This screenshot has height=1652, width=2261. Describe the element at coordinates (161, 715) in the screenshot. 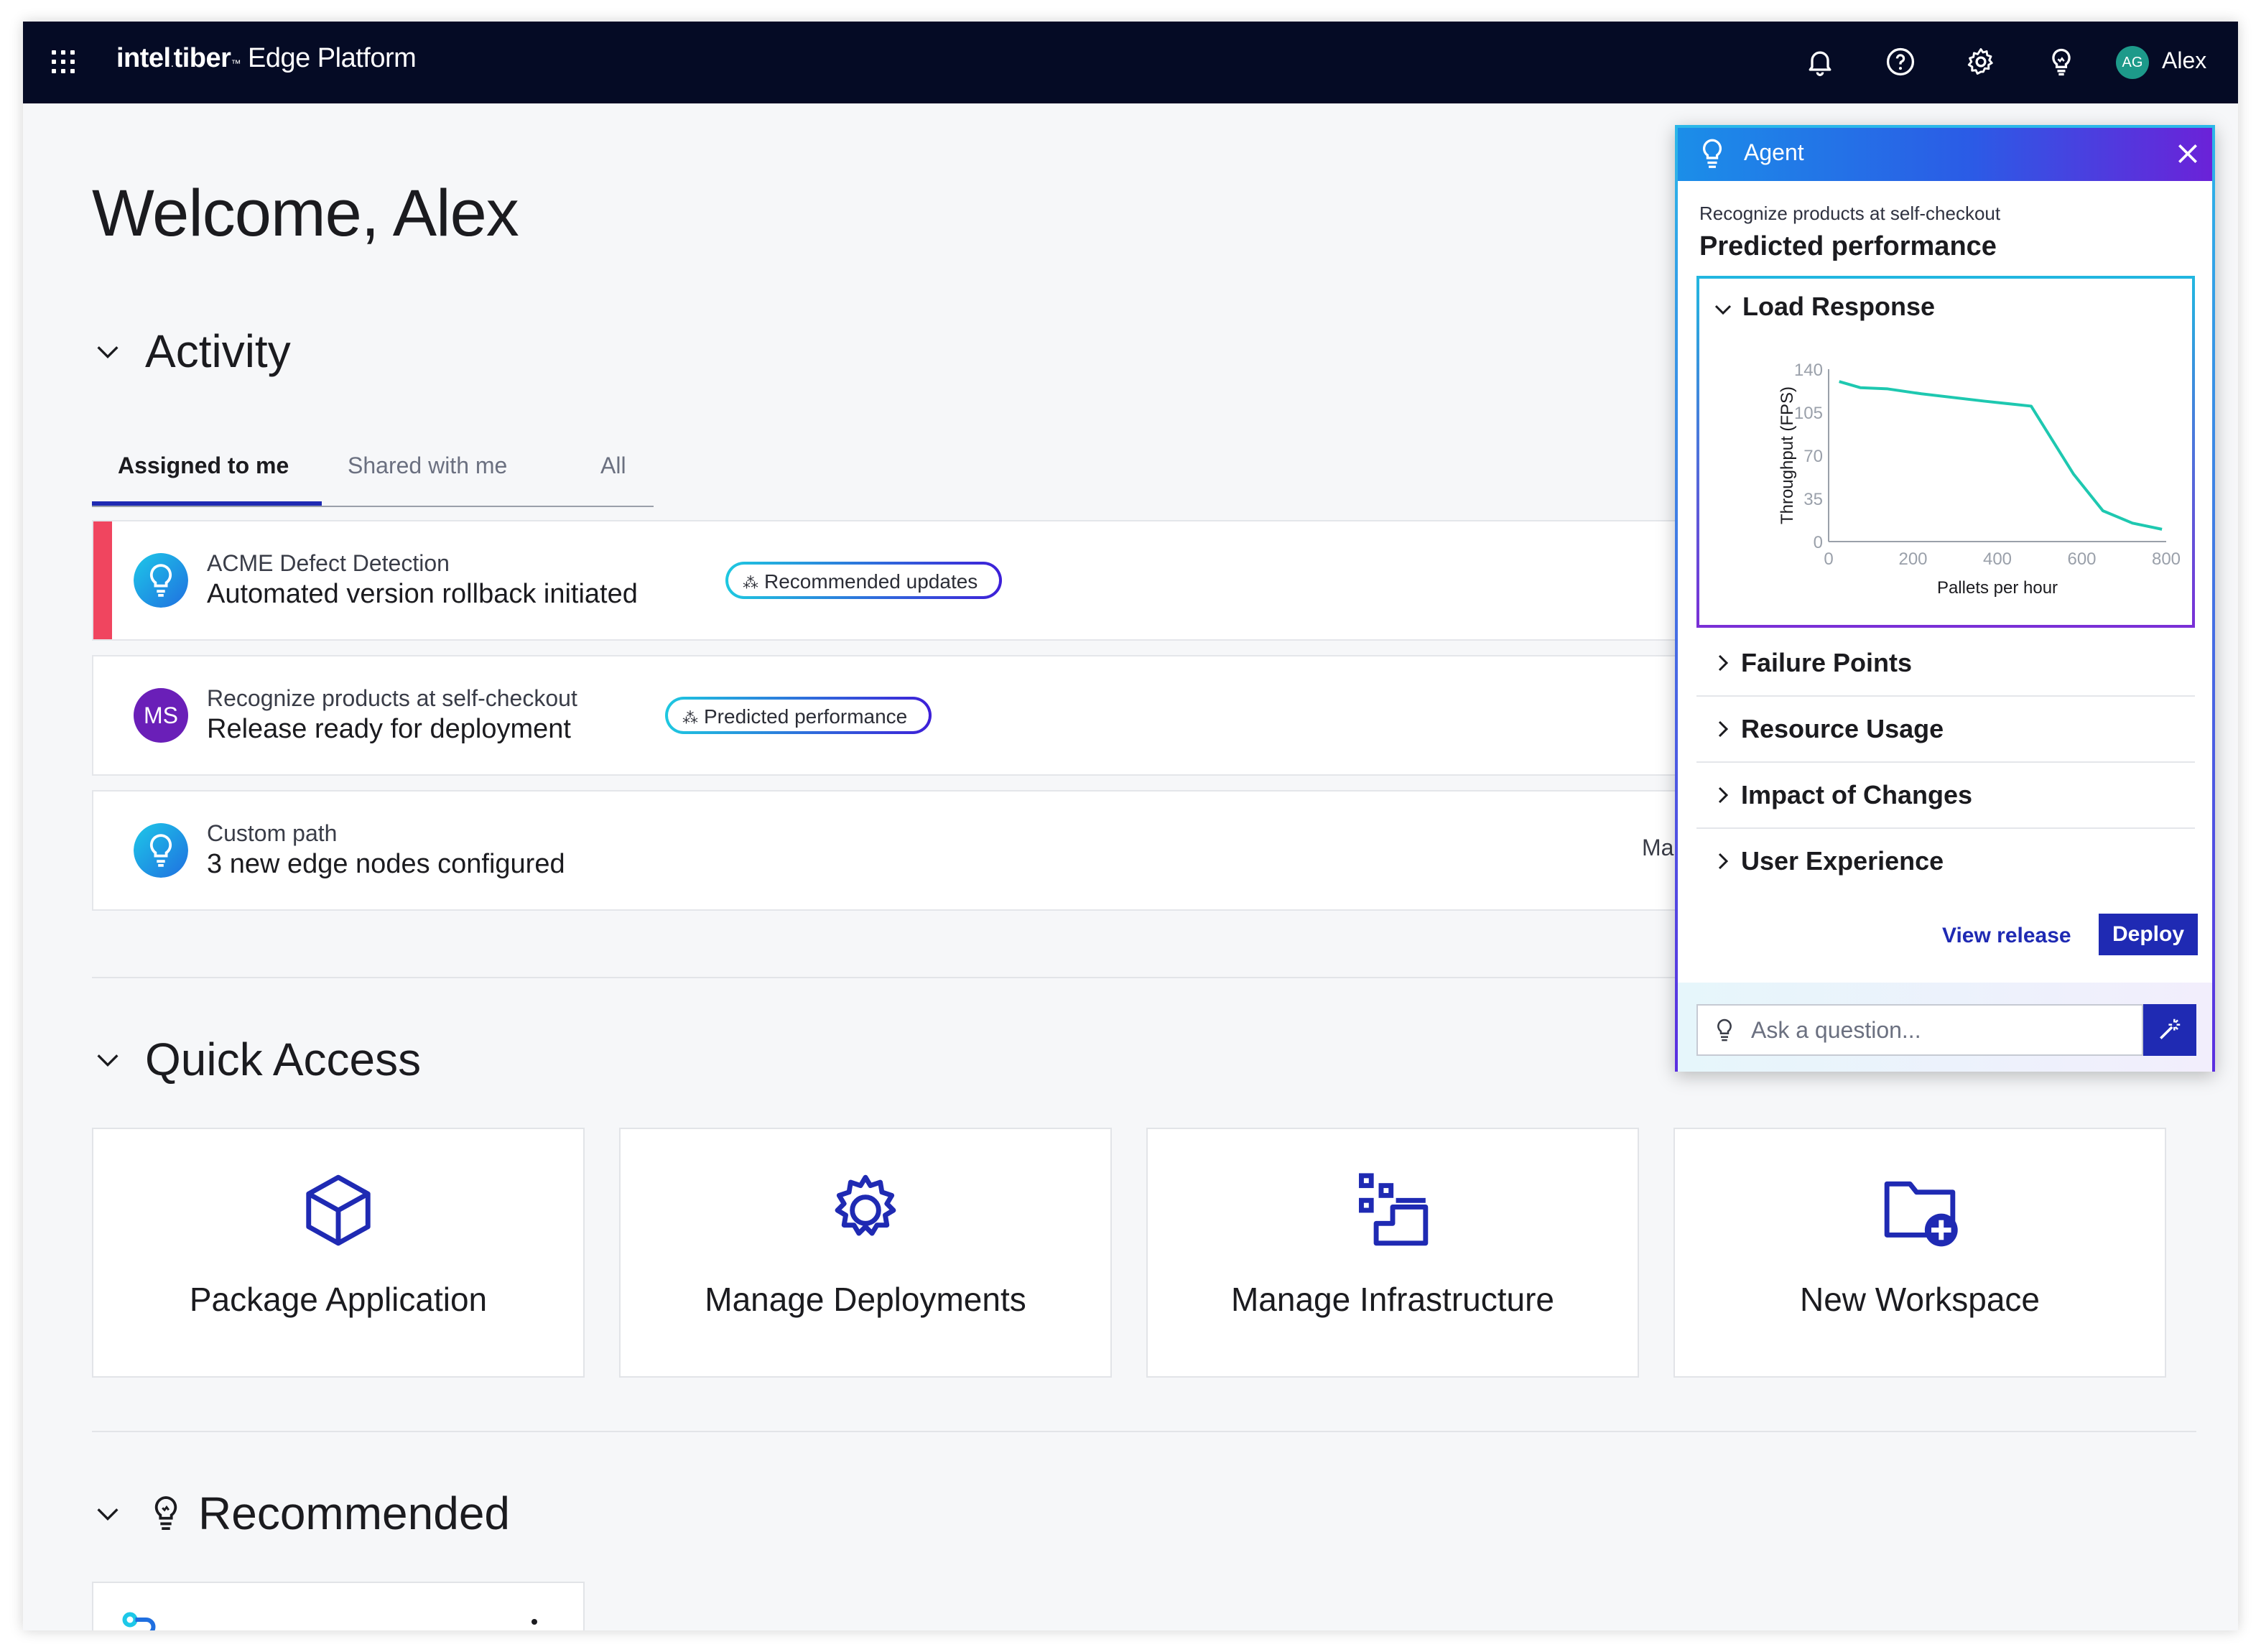

I see `avatar: MS` at that location.